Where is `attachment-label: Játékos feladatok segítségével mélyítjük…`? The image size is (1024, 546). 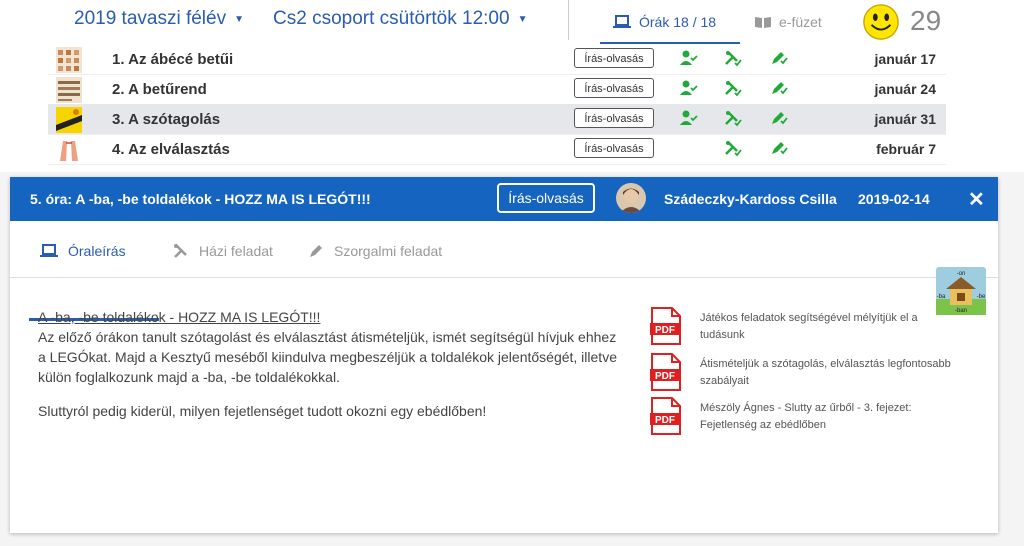
attachment-label: Játékos feladatok segítségével mélyítjük… is located at coordinates (809, 326).